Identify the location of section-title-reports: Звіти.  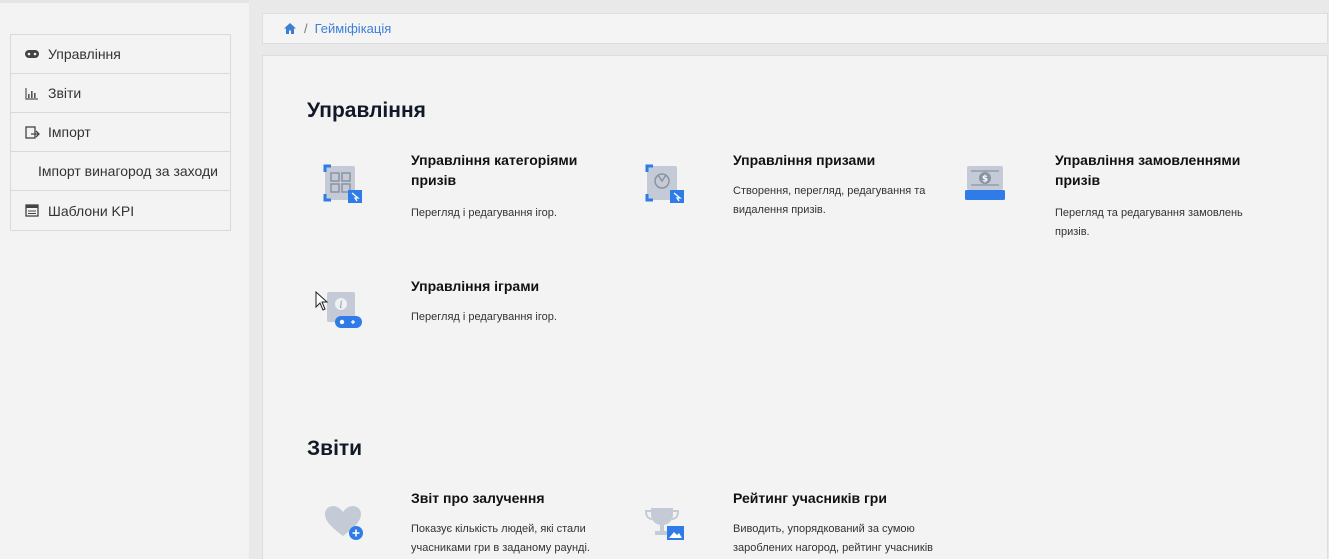
(335, 448).